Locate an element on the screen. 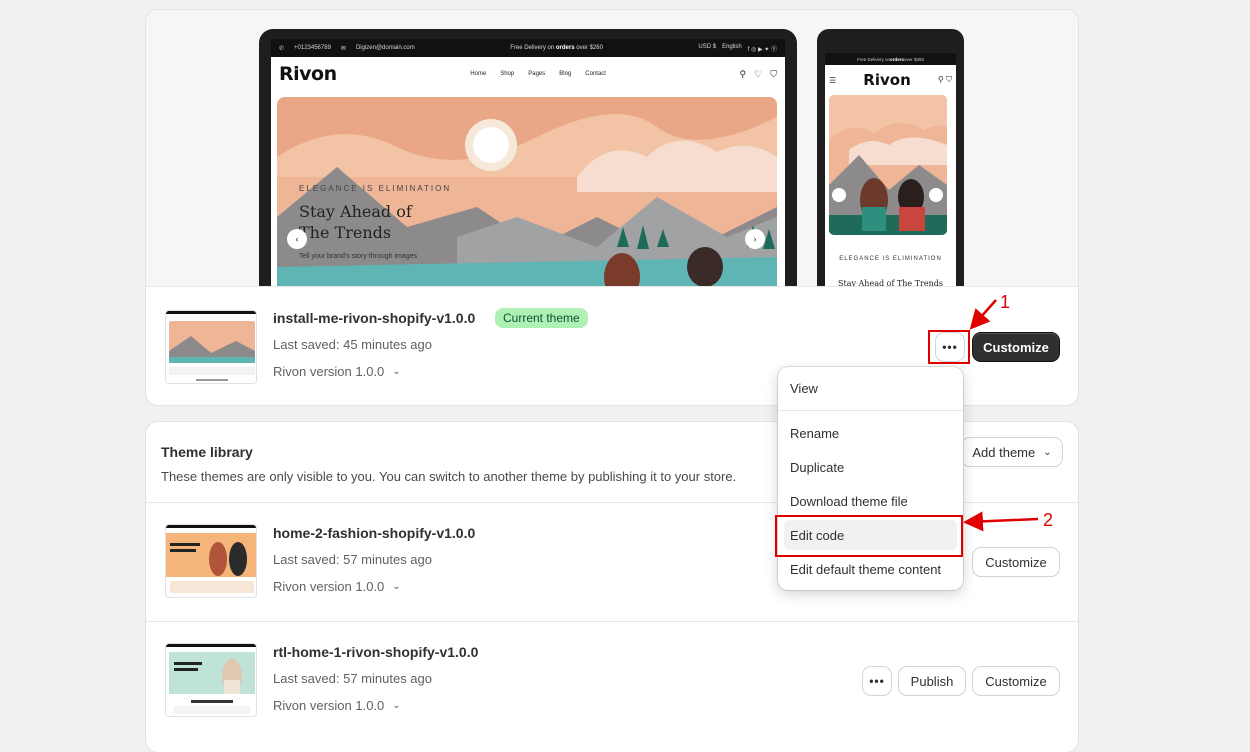  mail-icon: ✉ is located at coordinates (343, 48).